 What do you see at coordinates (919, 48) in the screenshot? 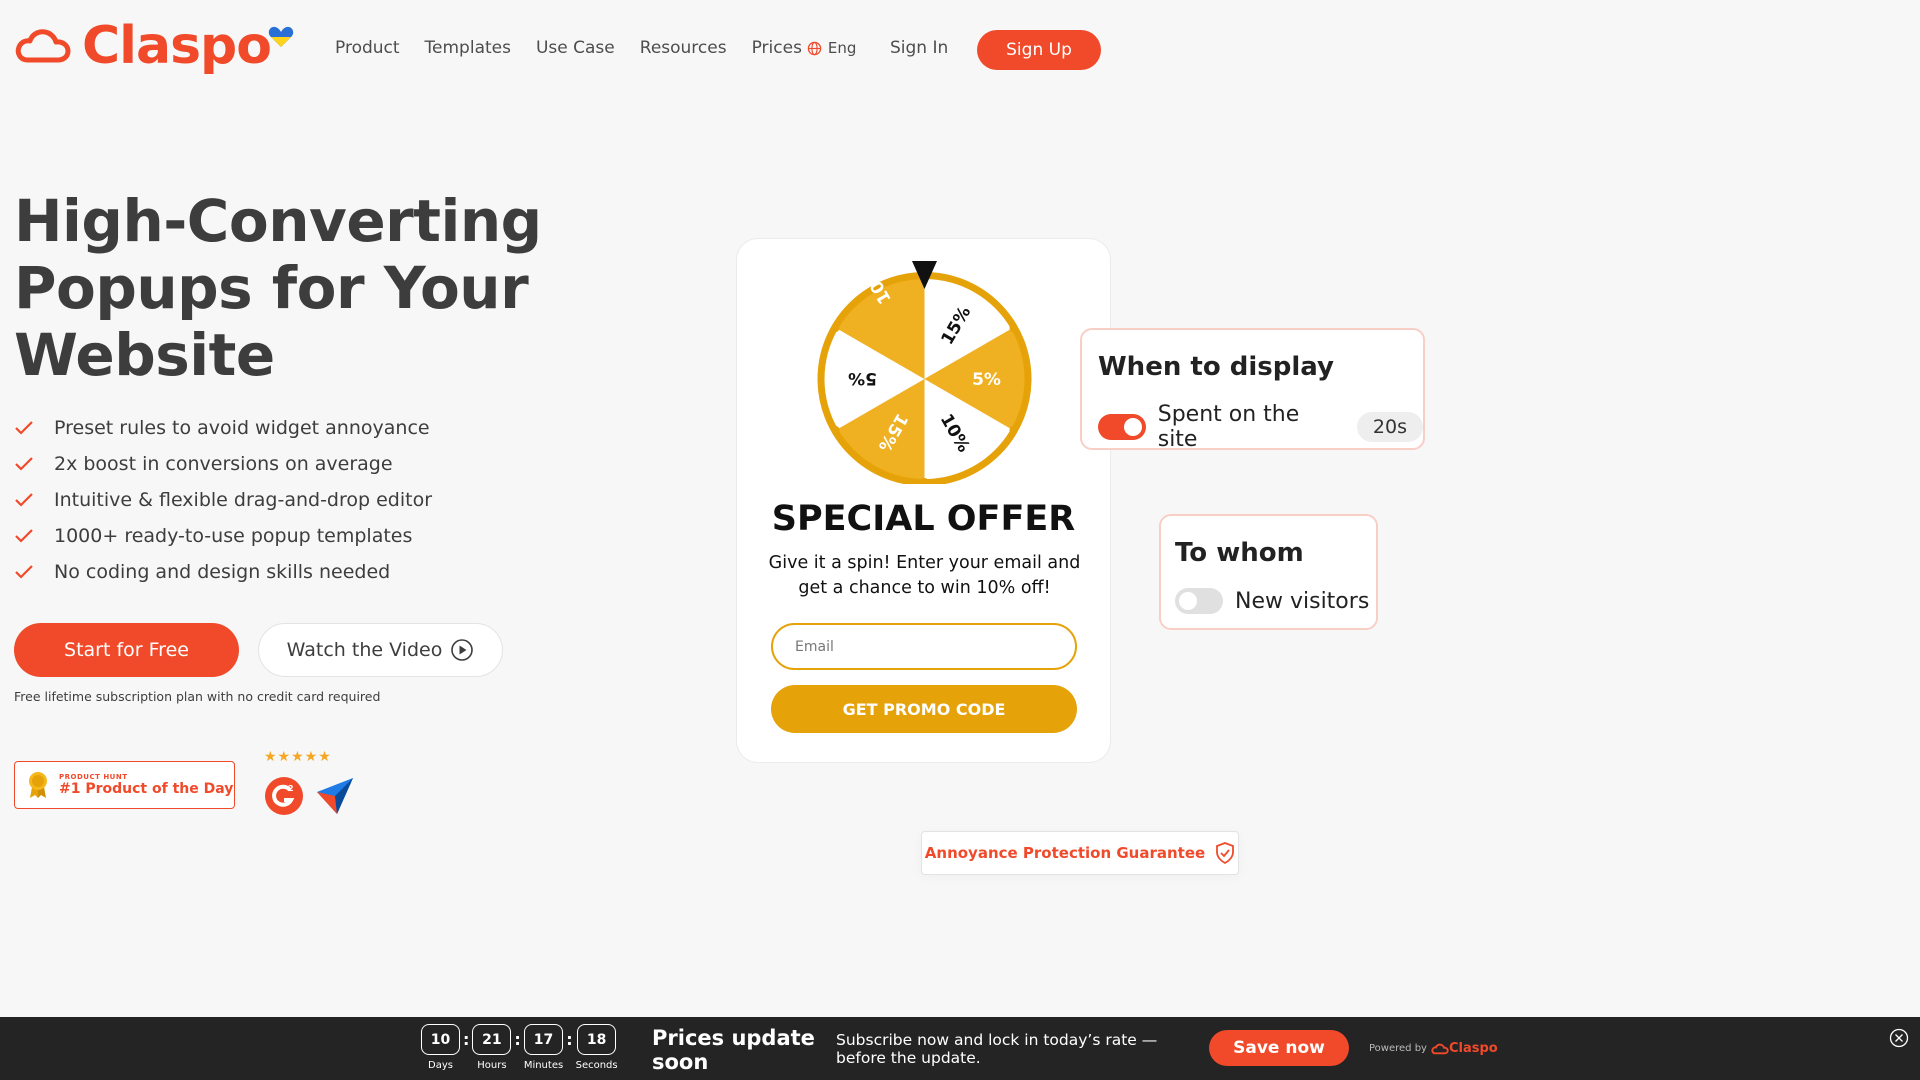
I see `signin-link: Sign In` at bounding box center [919, 48].